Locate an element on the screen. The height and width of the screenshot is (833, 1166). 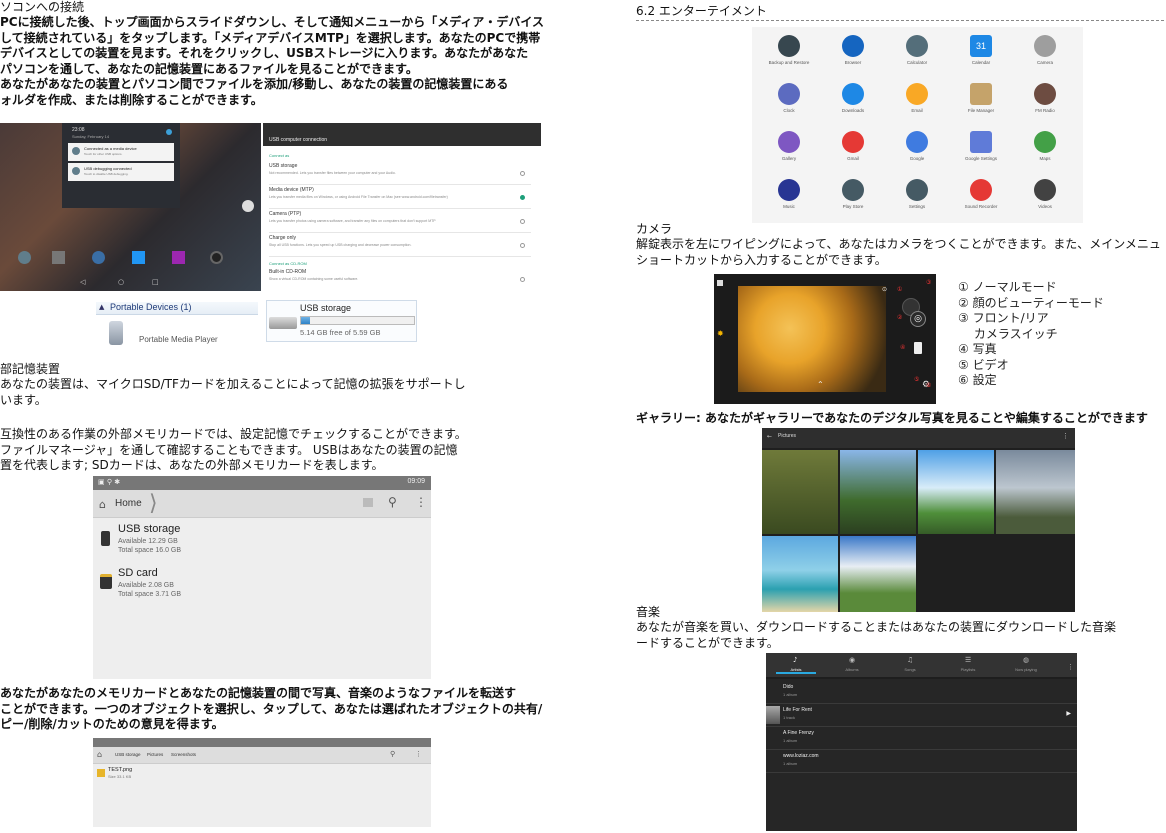
back-icon: ◁ is located at coordinates (82, 282).